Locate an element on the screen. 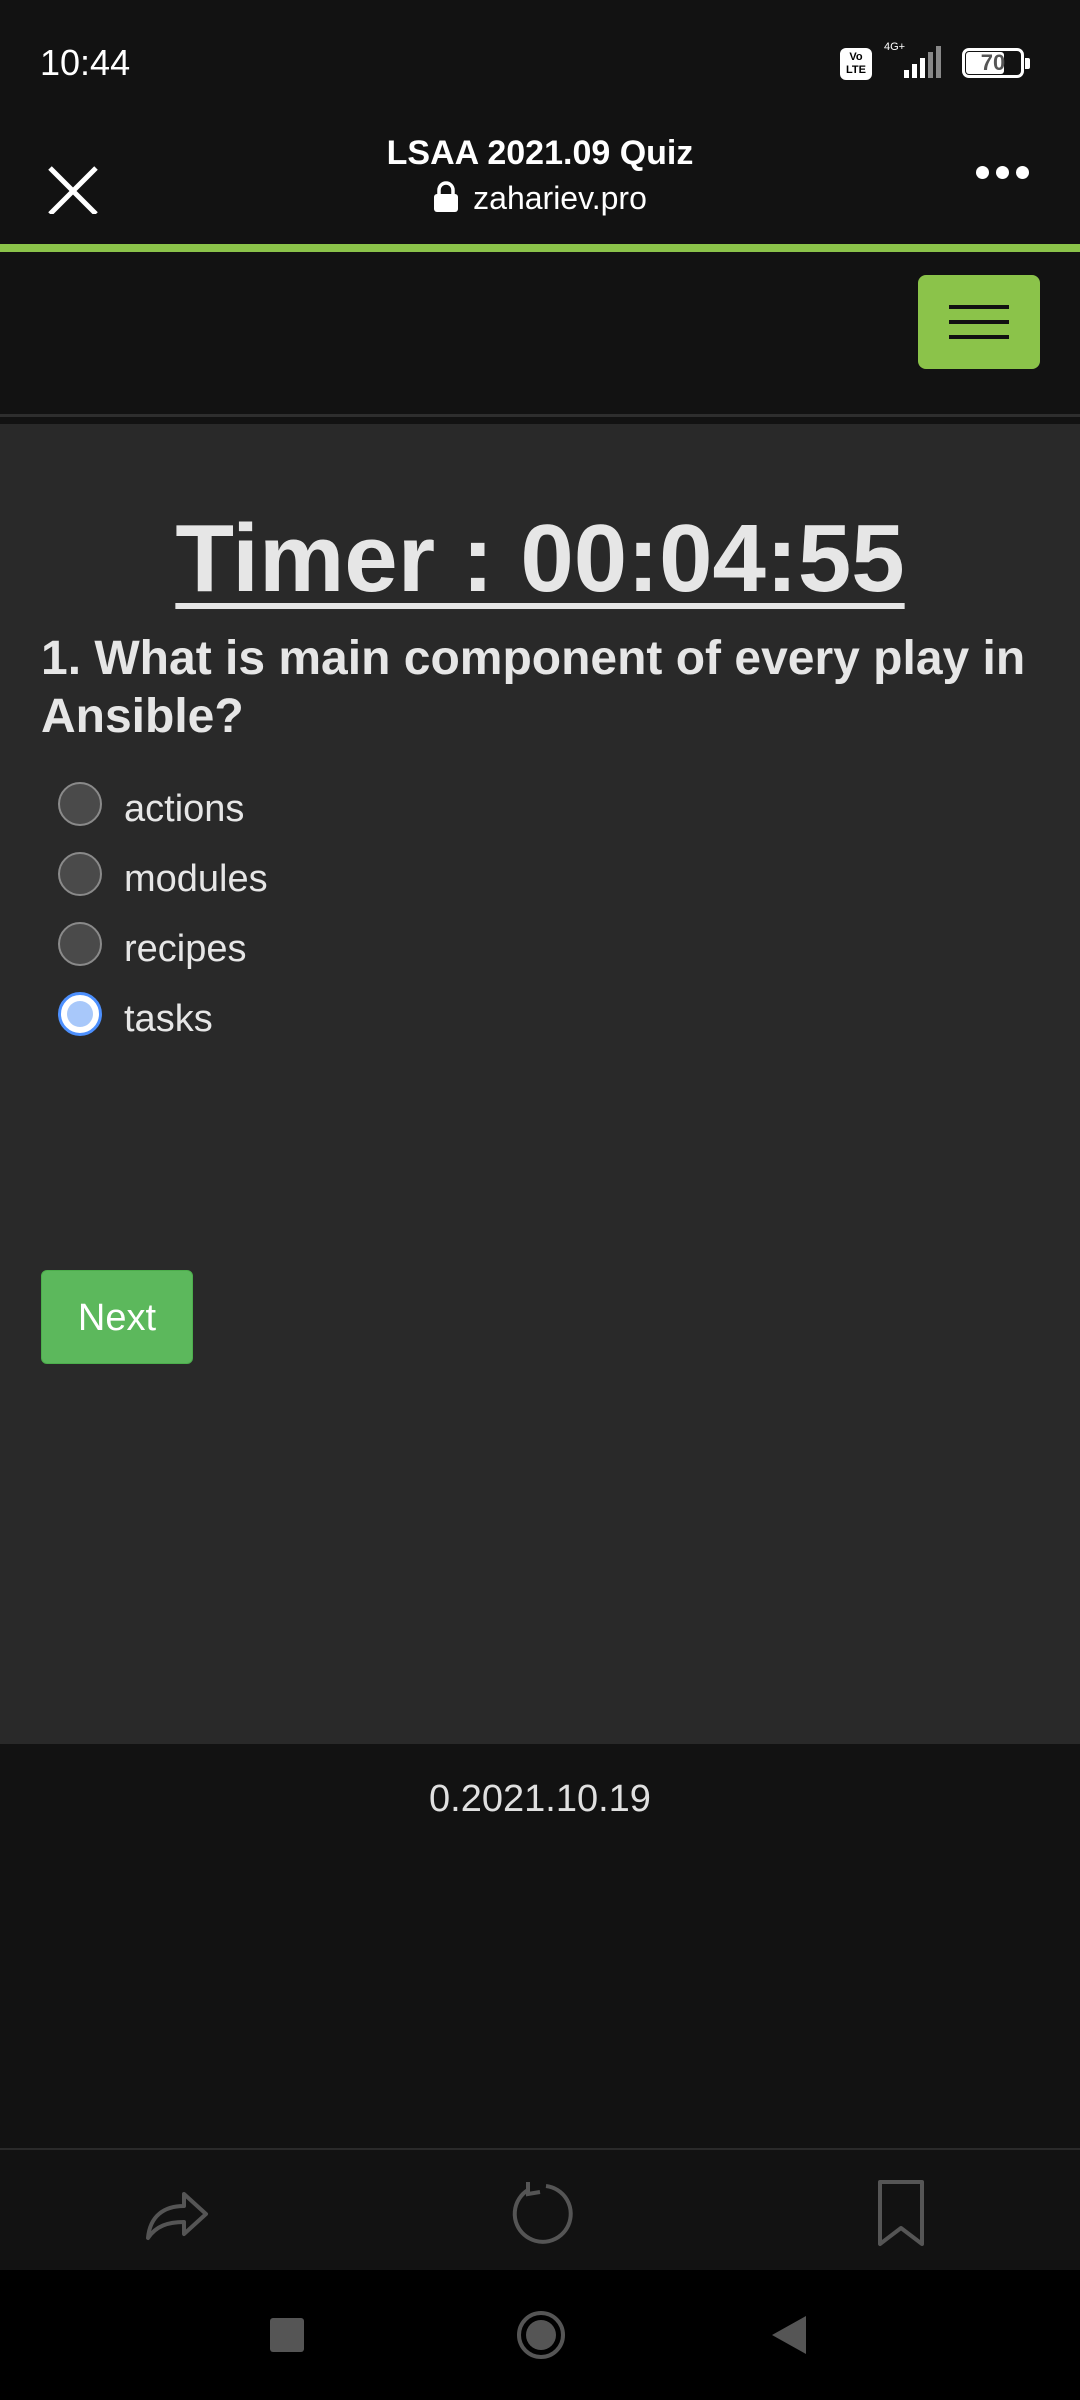  page-load-progress is located at coordinates (540, 248).